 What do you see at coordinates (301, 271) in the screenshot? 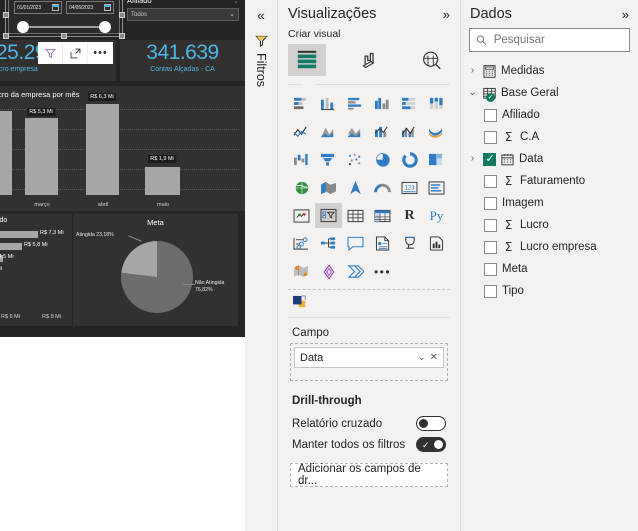
I see `visual-azure-map` at bounding box center [301, 271].